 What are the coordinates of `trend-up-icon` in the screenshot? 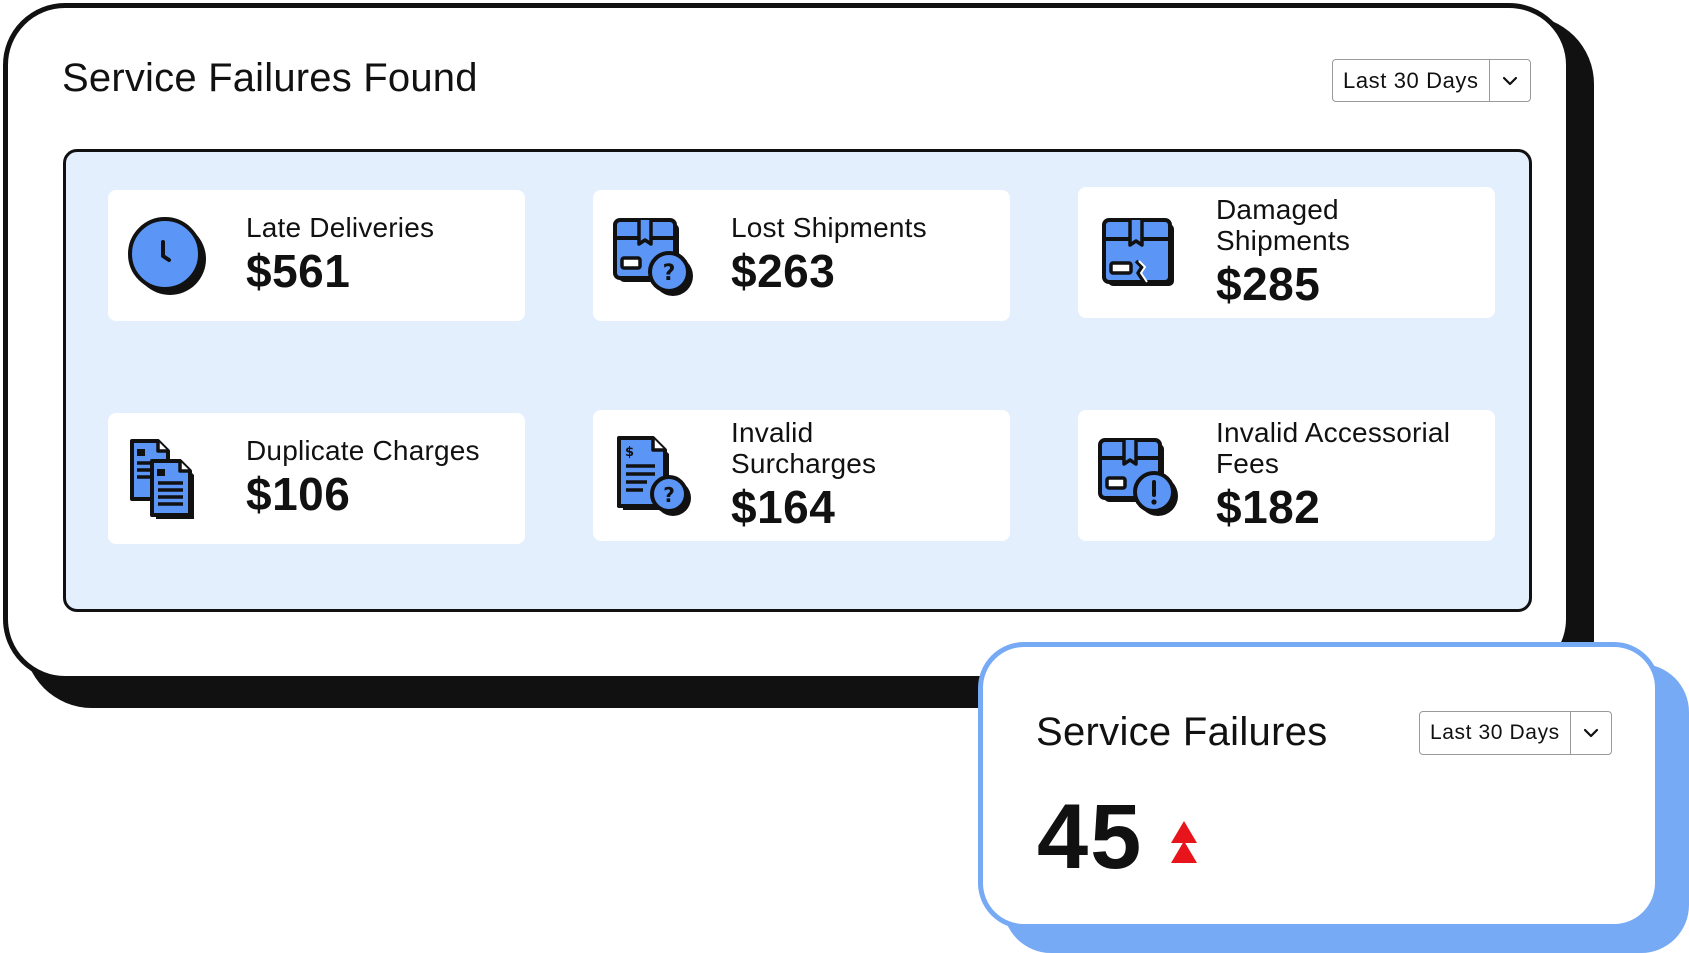 It's located at (1184, 843).